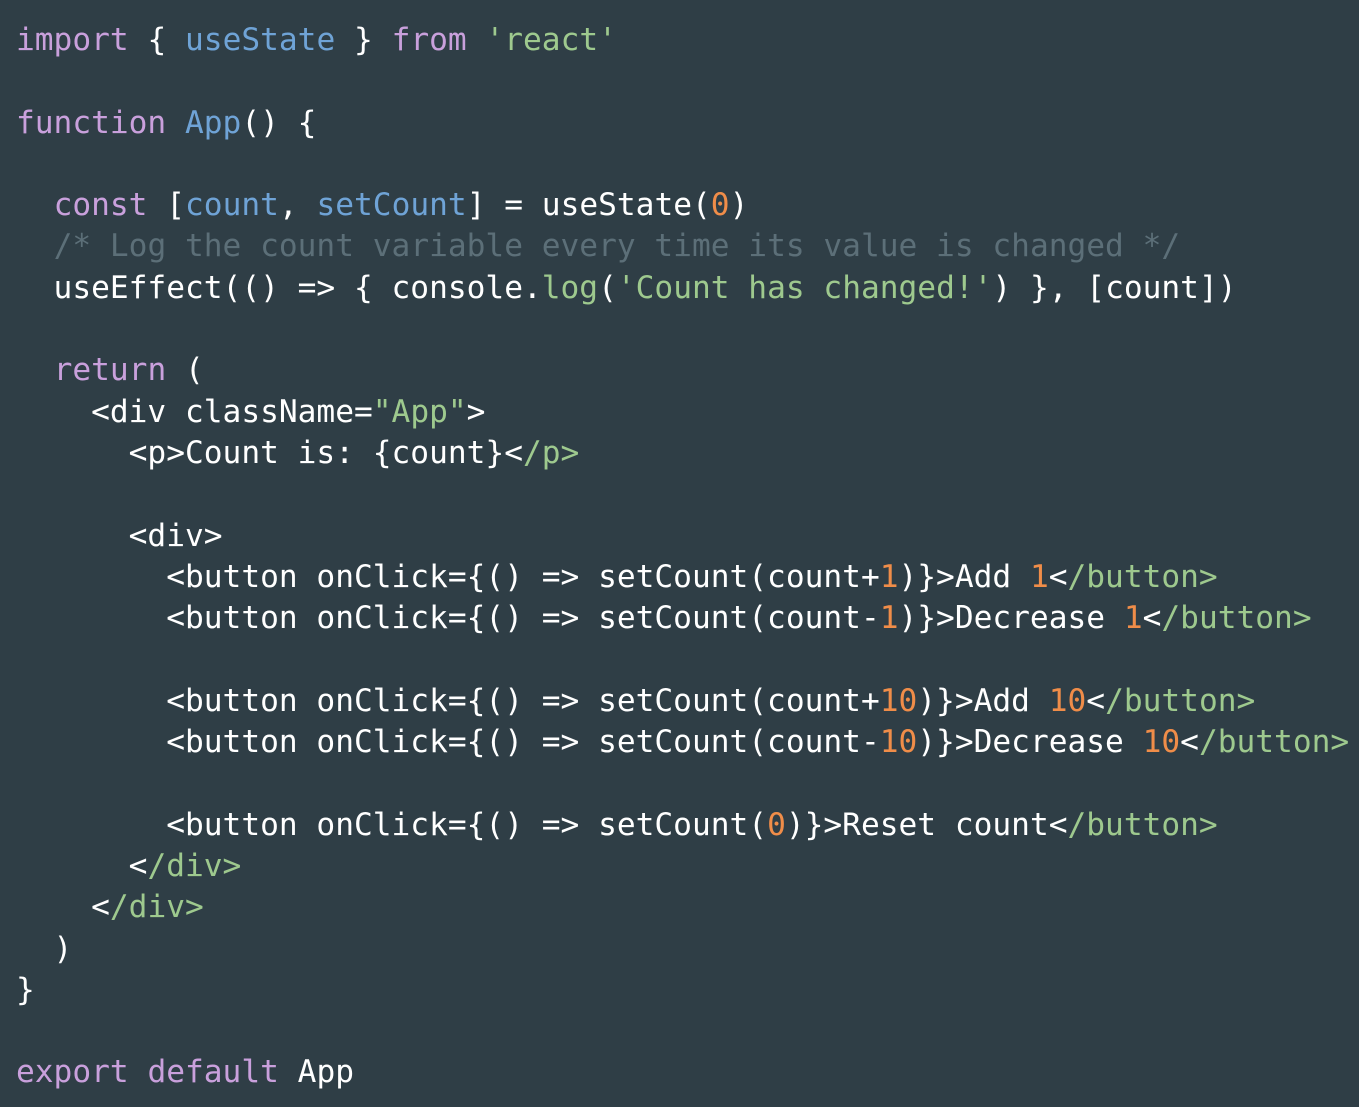  Describe the element at coordinates (279, 287) in the screenshot. I see `plain-token: useEffect(() => { console.` at that location.